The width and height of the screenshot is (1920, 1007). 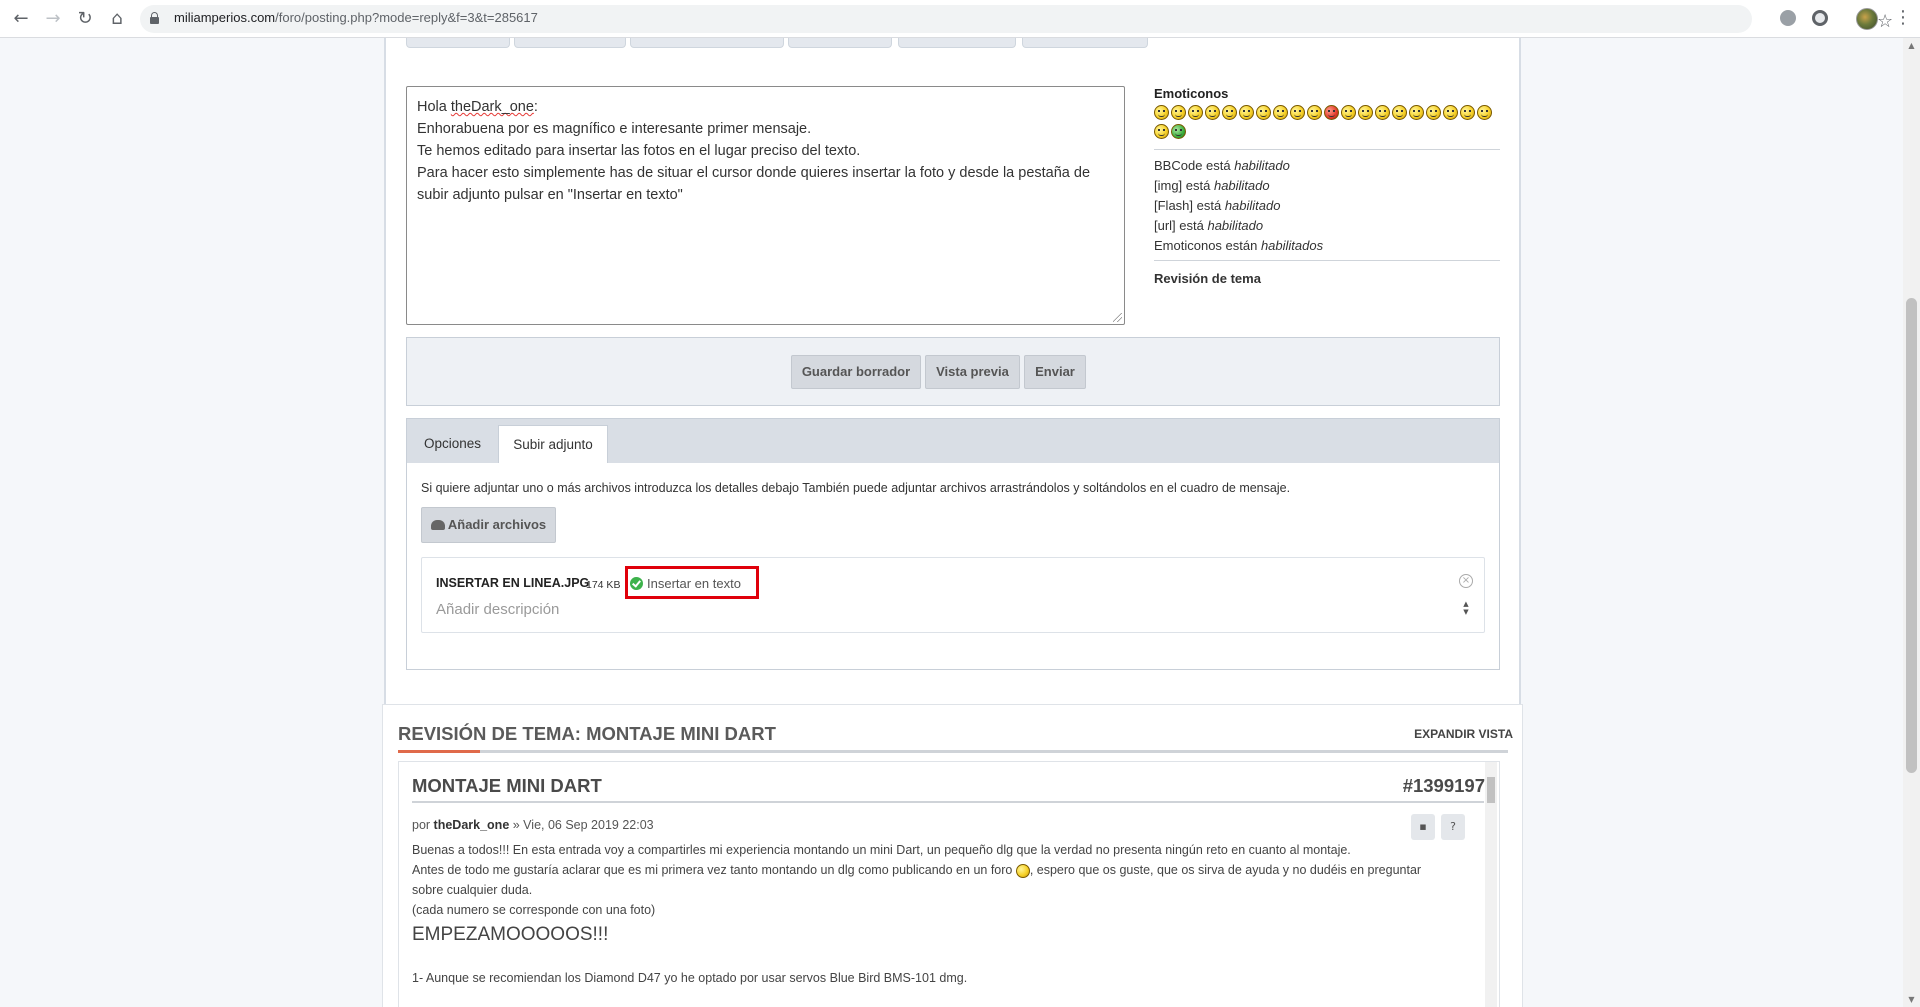 I want to click on preview-button: Vista previa, so click(x=972, y=372).